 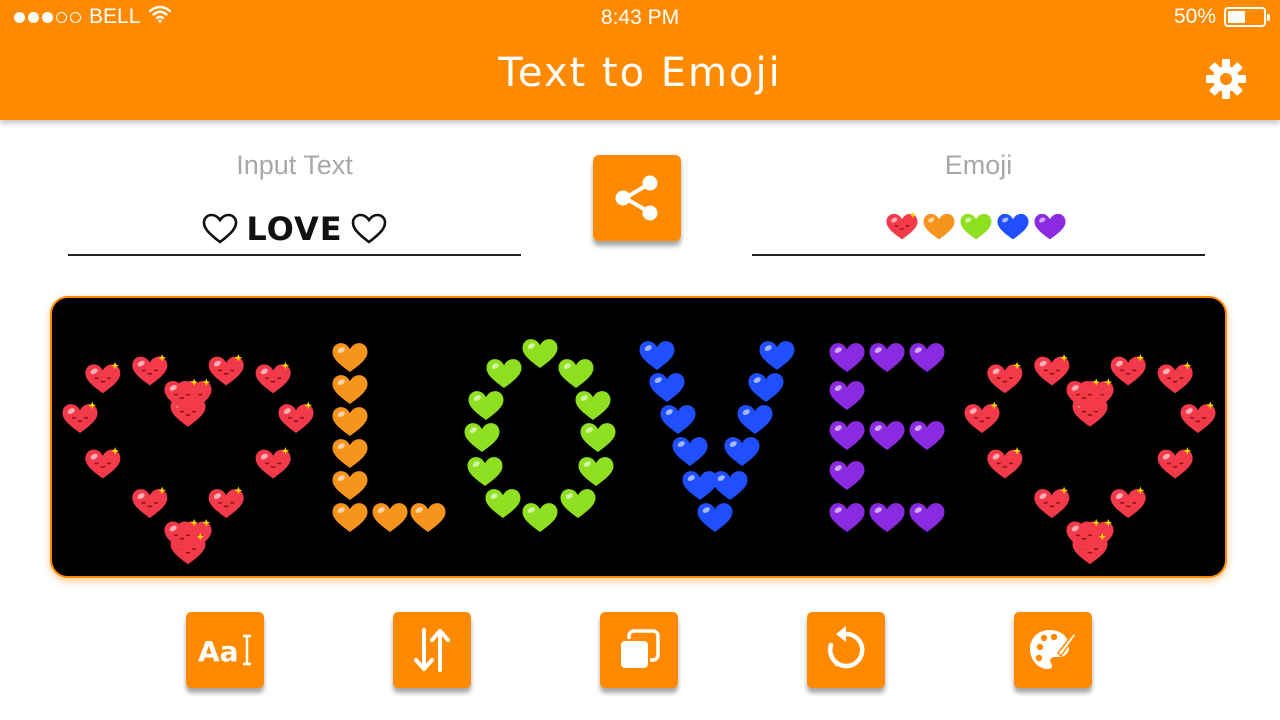 I want to click on gear-icon, so click(x=1226, y=79).